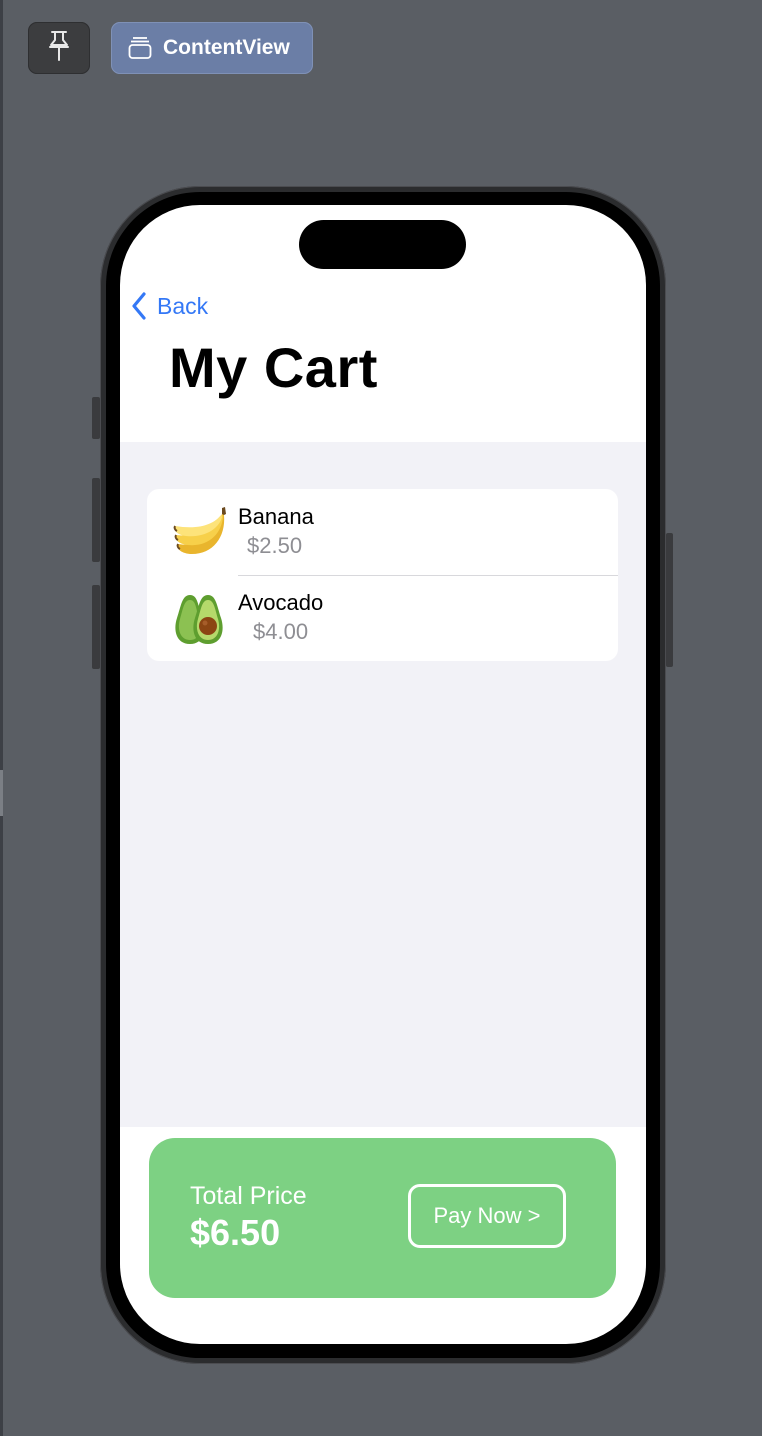 The width and height of the screenshot is (762, 1436). I want to click on stack-layers-icon, so click(140, 48).